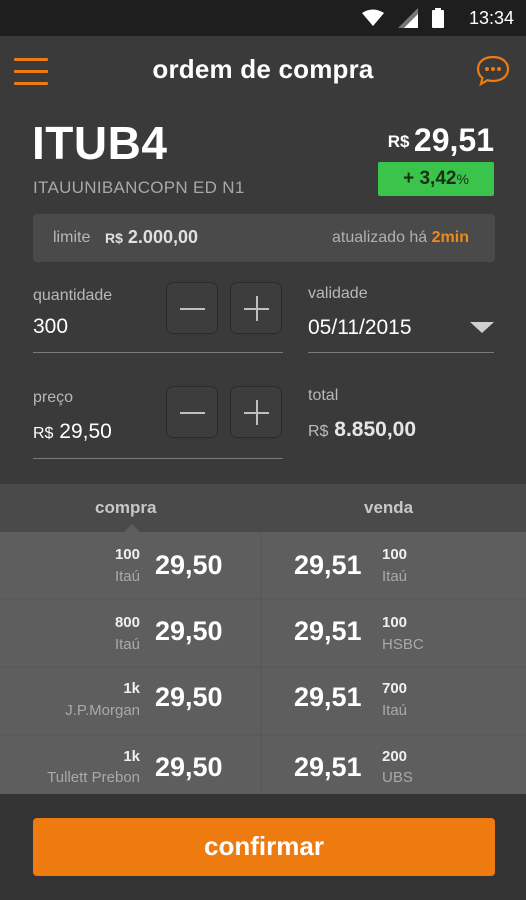 This screenshot has height=900, width=526. I want to click on price-underline, so click(158, 458).